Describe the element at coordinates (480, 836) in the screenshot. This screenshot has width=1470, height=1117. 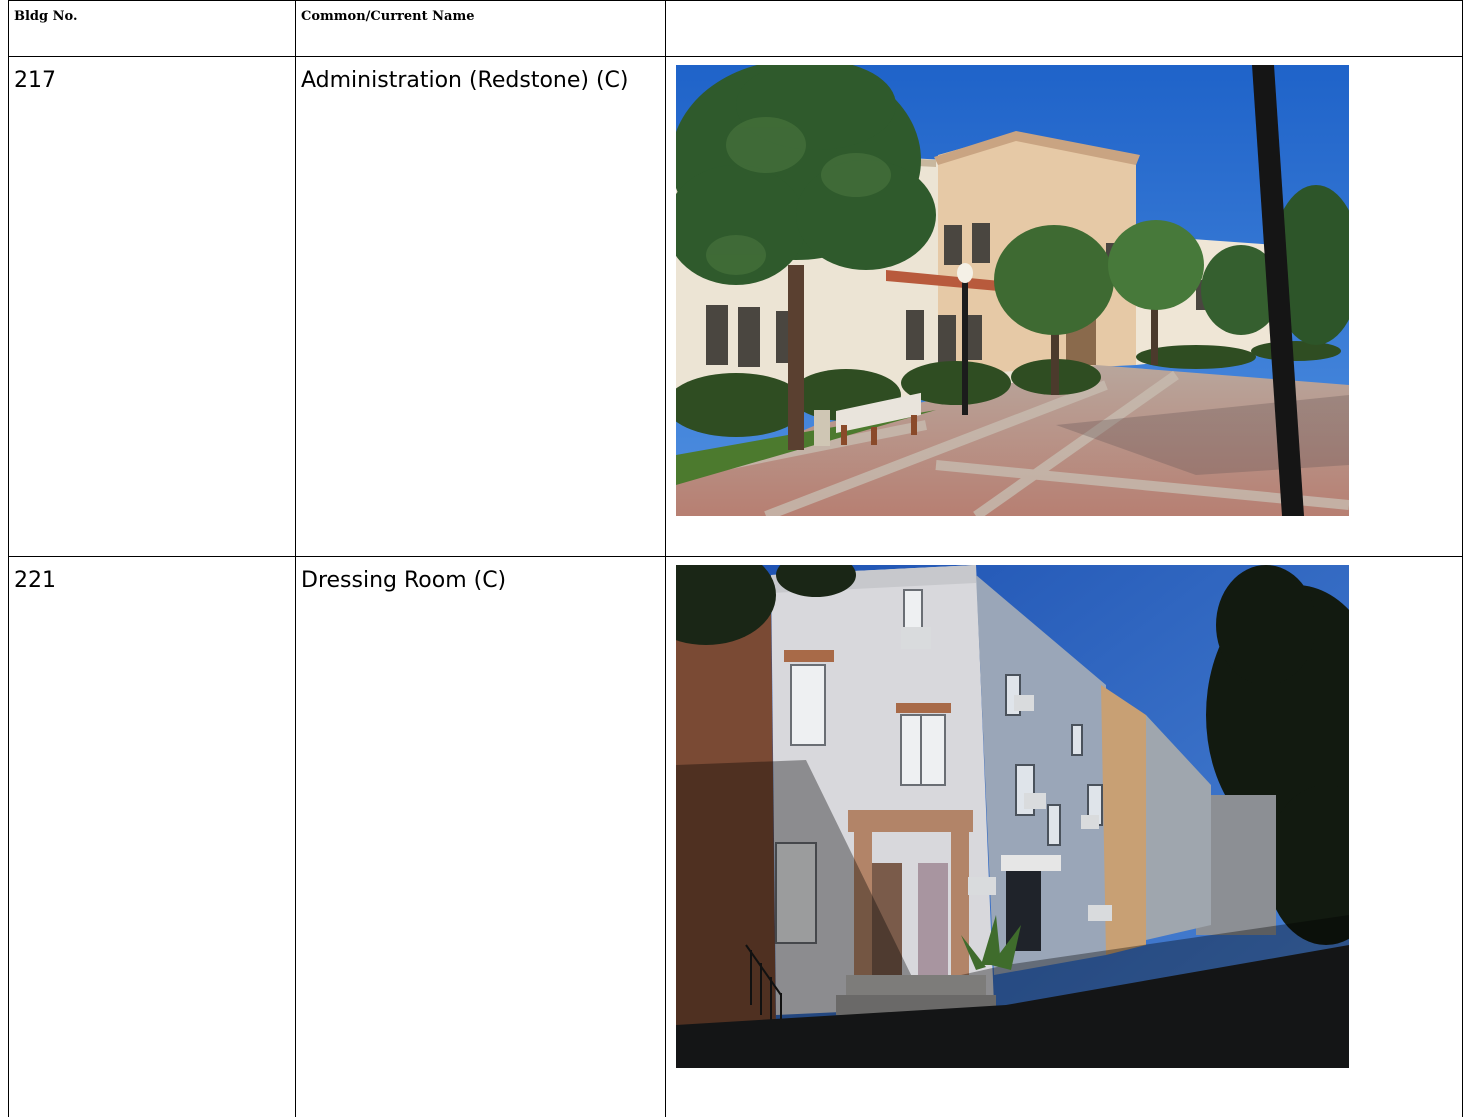
I see `bldg-name: Dressing Room (C)` at that location.